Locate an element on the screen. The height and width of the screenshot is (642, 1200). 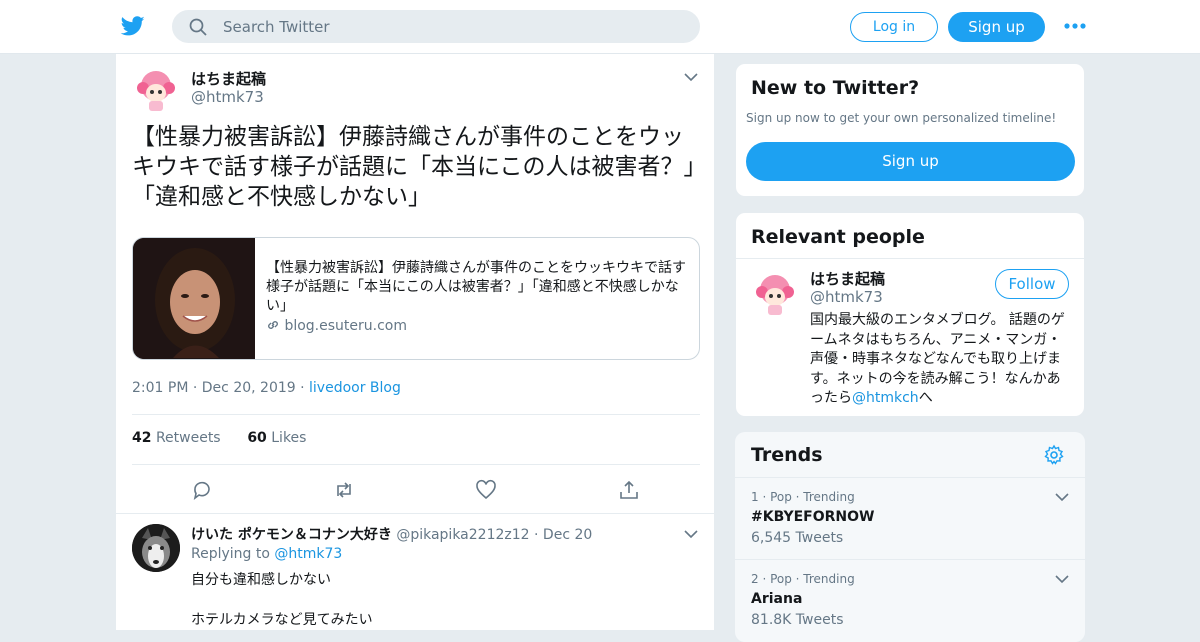
reply-text-line: 自分も違和感しかない is located at coordinates (261, 580).